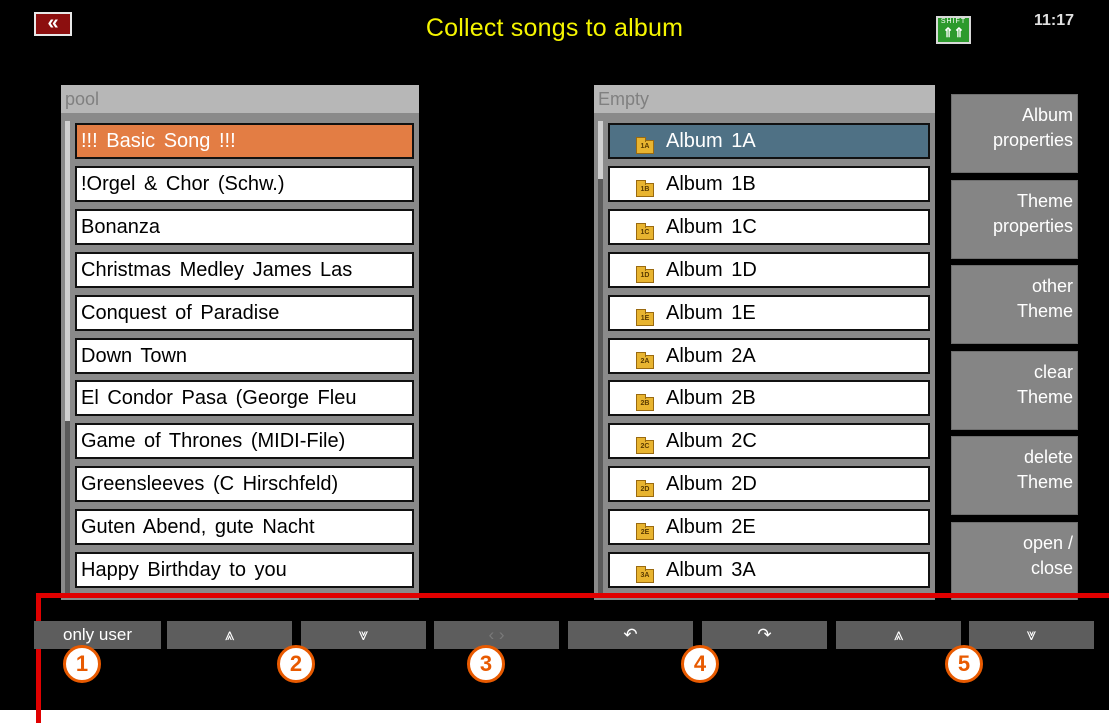 The image size is (1109, 723). What do you see at coordinates (630, 635) in the screenshot?
I see `rotate-left-button: ↶` at bounding box center [630, 635].